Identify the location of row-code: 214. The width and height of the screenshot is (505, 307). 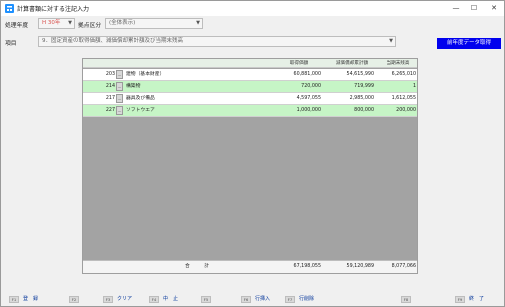
(110, 86).